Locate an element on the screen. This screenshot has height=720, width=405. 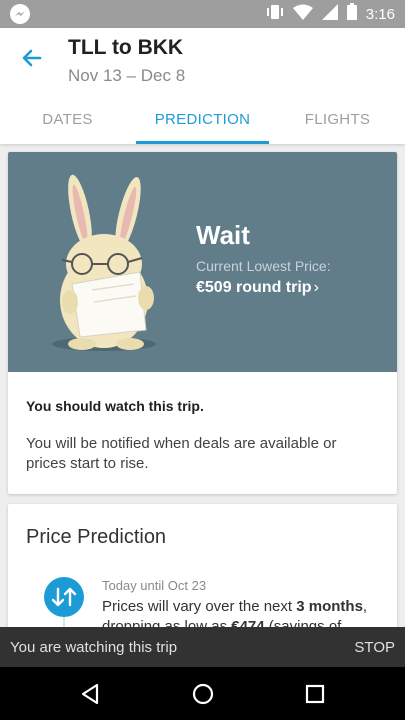
nav-recents-icon is located at coordinates (315, 694).